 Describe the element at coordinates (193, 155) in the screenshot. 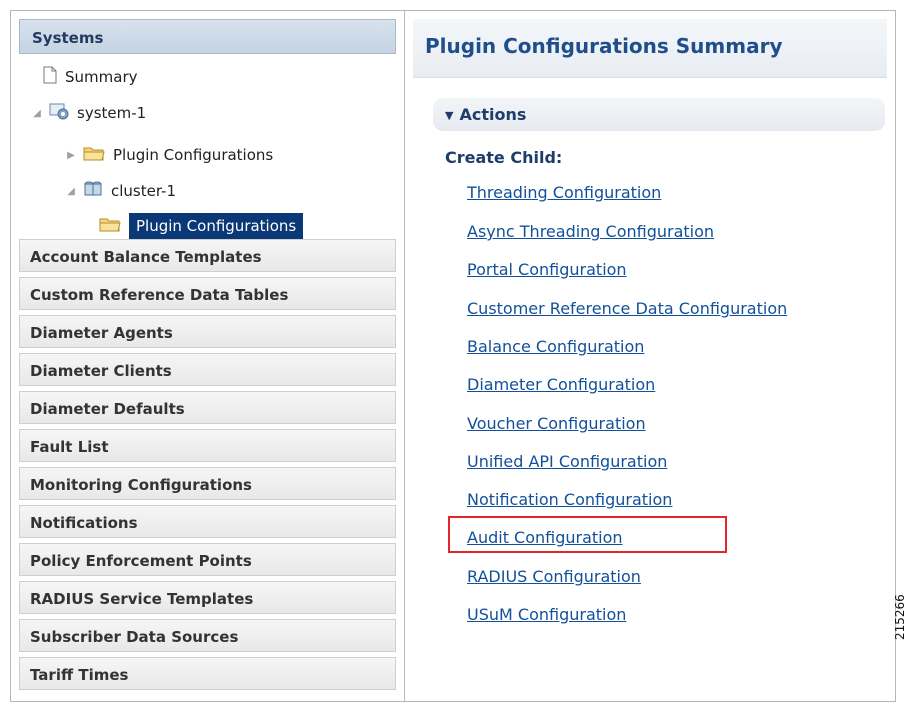

I see `tree-label-plugin-configurations: Plugin Configurations` at that location.